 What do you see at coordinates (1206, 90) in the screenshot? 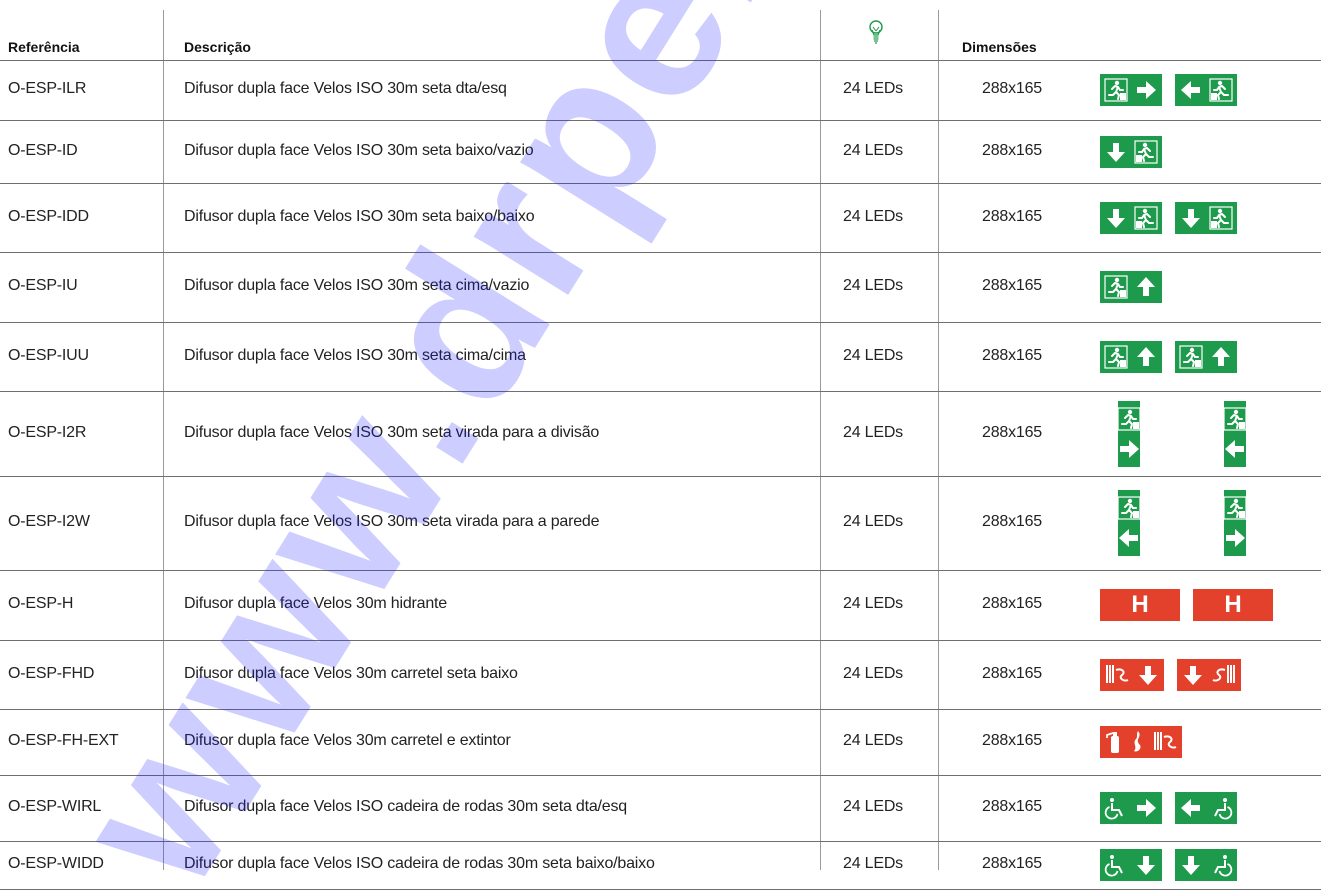
I see `exit-left-sign-icon` at bounding box center [1206, 90].